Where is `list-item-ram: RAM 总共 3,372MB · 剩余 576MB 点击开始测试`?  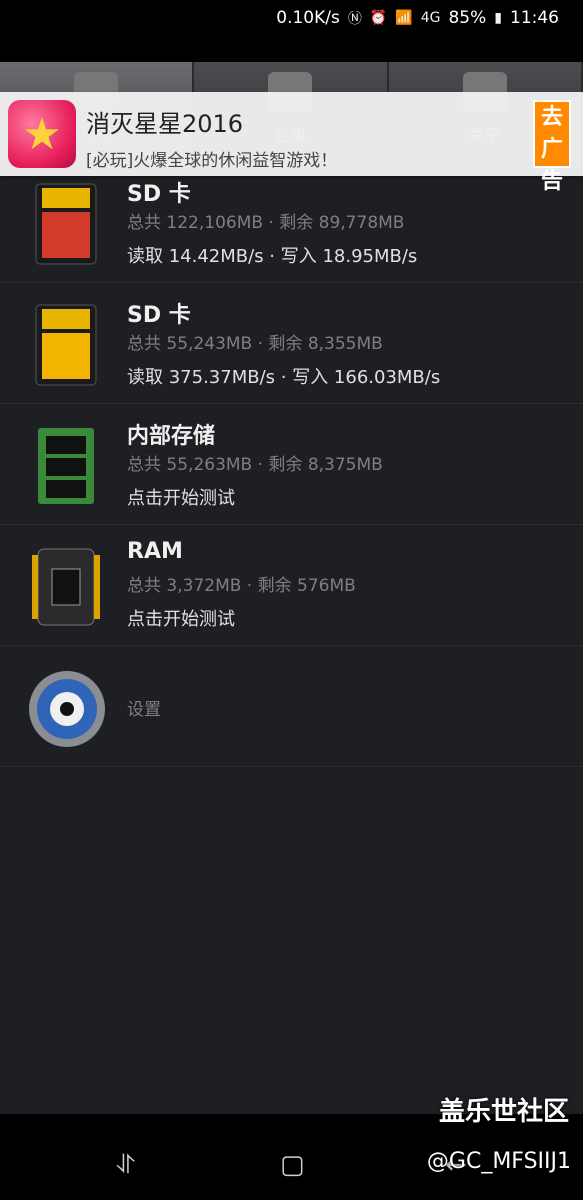 list-item-ram: RAM 总共 3,372MB · 剩余 576MB 点击开始测试 is located at coordinates (291, 585).